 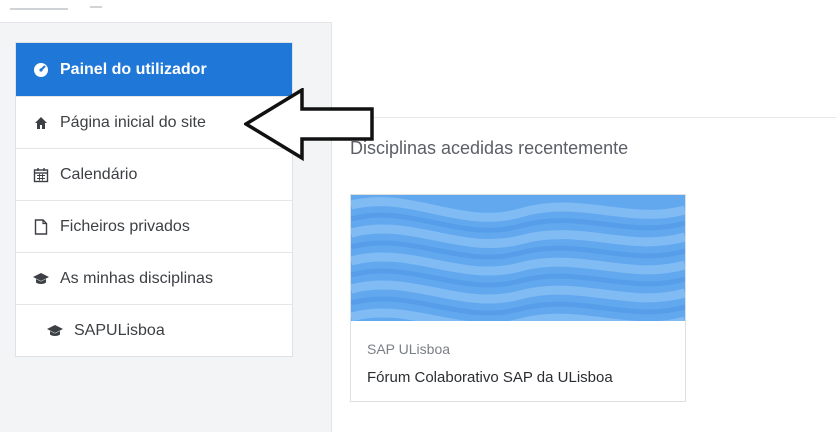 What do you see at coordinates (418, 11) in the screenshot?
I see `top-navbar` at bounding box center [418, 11].